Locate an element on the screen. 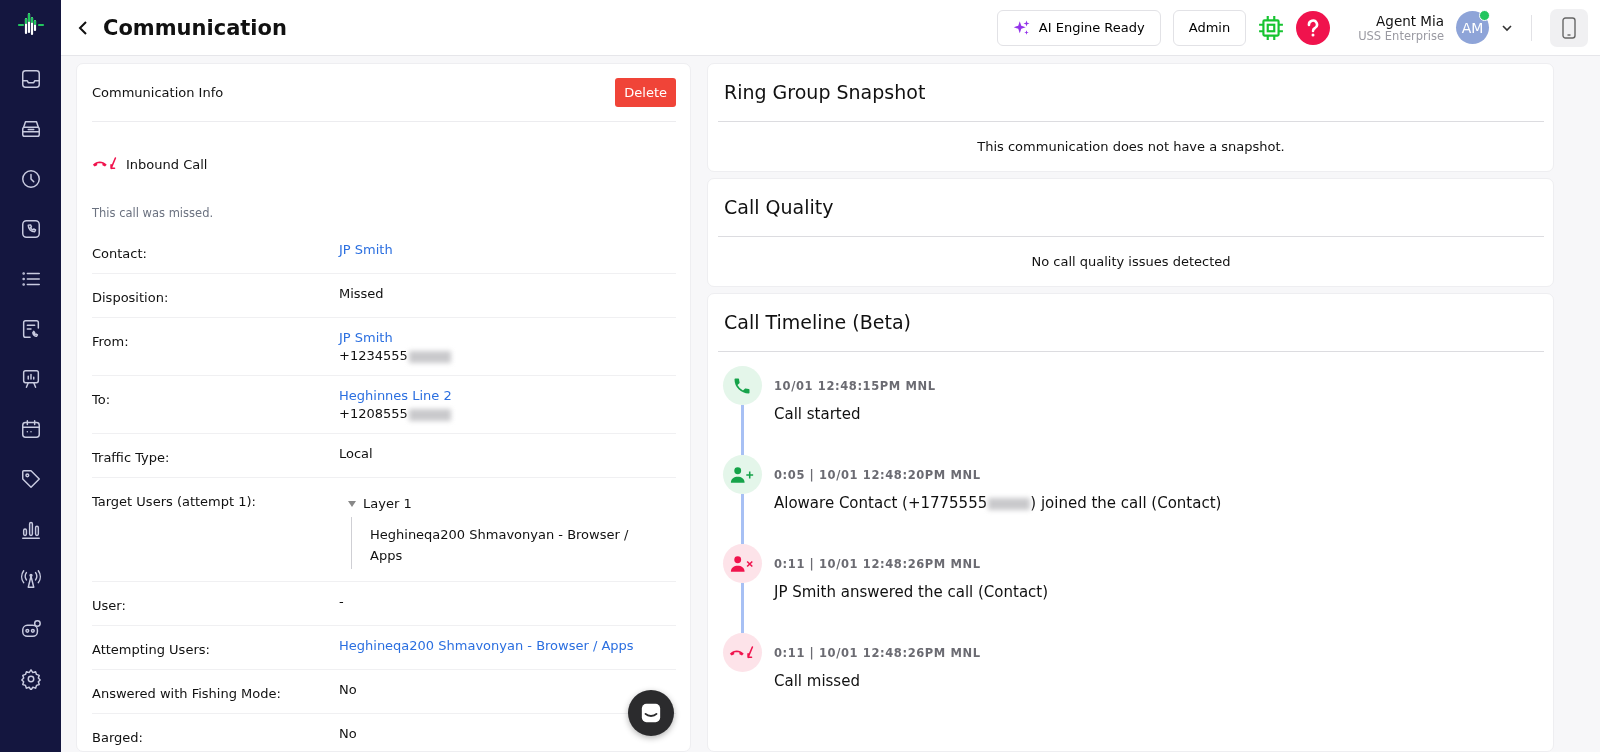 The height and width of the screenshot is (752, 1600). admin-button: Admin is located at coordinates (1209, 27).